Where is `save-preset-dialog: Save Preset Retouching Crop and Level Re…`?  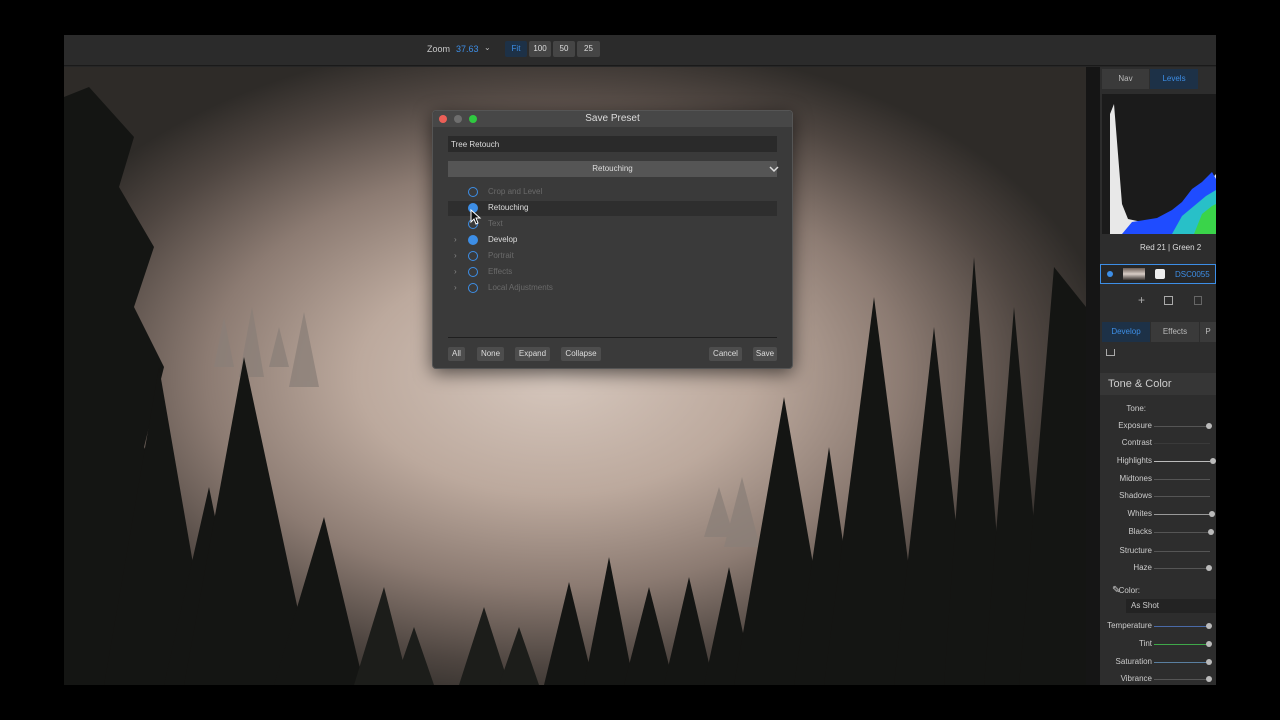
save-preset-dialog: Save Preset Retouching Crop and Level Re… is located at coordinates (612, 239).